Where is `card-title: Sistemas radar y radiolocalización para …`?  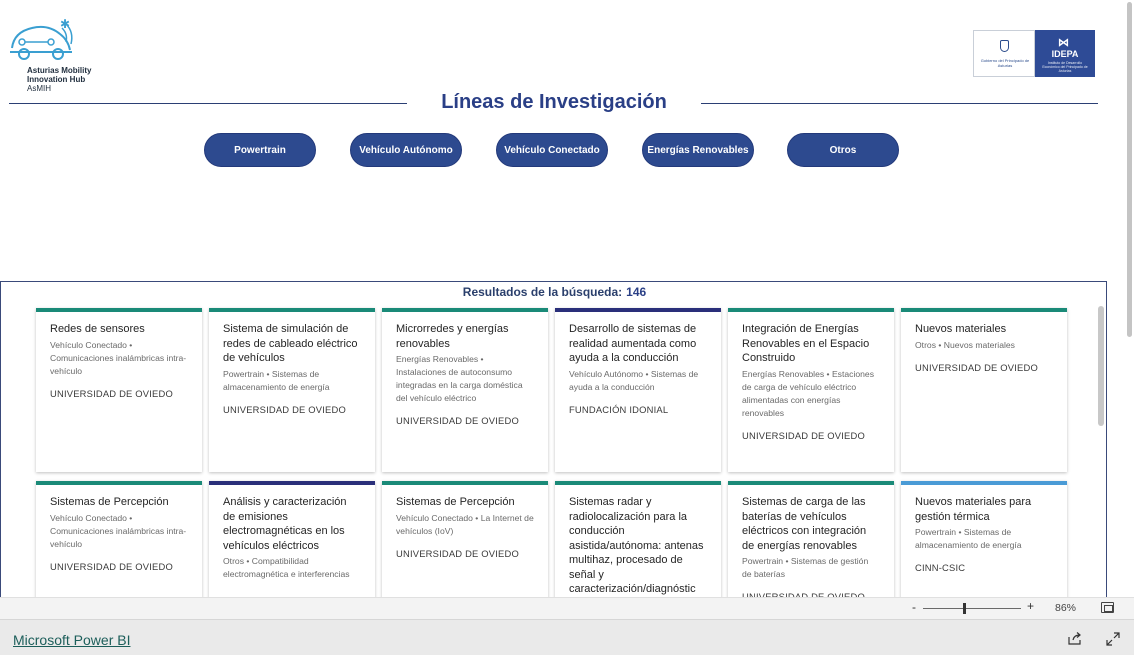
card-title: Sistemas radar y radiolocalización para … is located at coordinates (636, 545).